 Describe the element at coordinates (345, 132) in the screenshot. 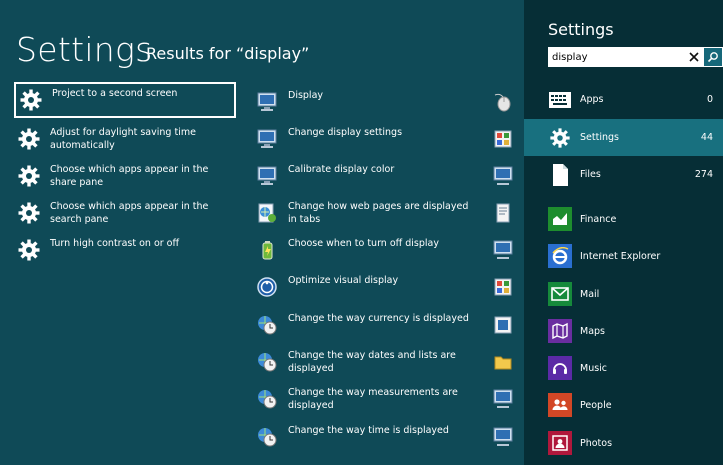

I see `result-label: Change display settings` at that location.